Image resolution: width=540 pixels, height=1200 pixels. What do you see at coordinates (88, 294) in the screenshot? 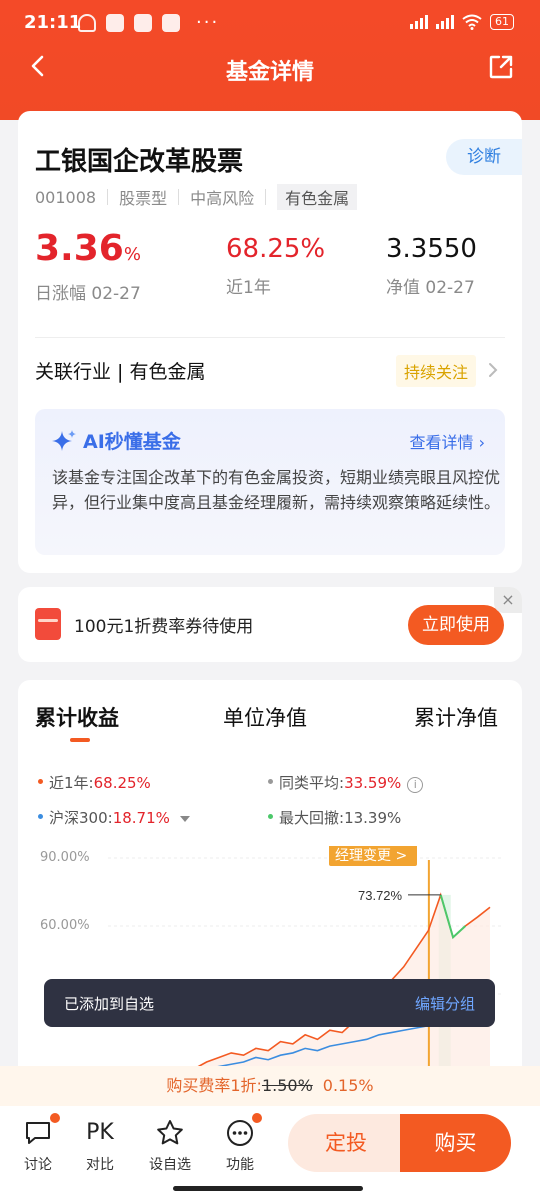
I see `daily-change-label: 日涨幅 02-27` at bounding box center [88, 294].